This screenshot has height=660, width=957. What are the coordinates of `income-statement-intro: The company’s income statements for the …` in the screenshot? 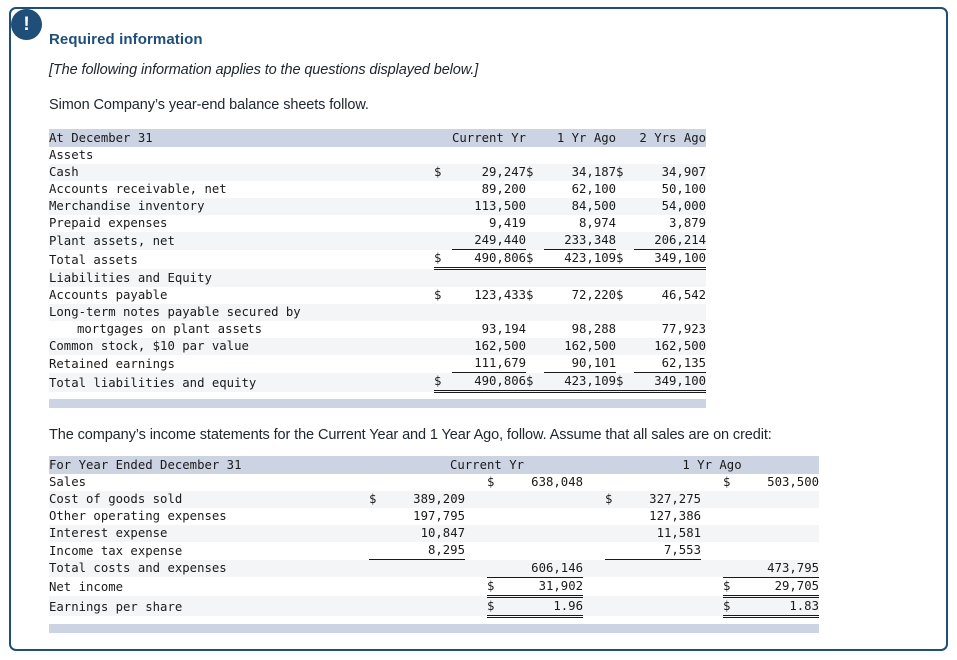 It's located at (410, 435).